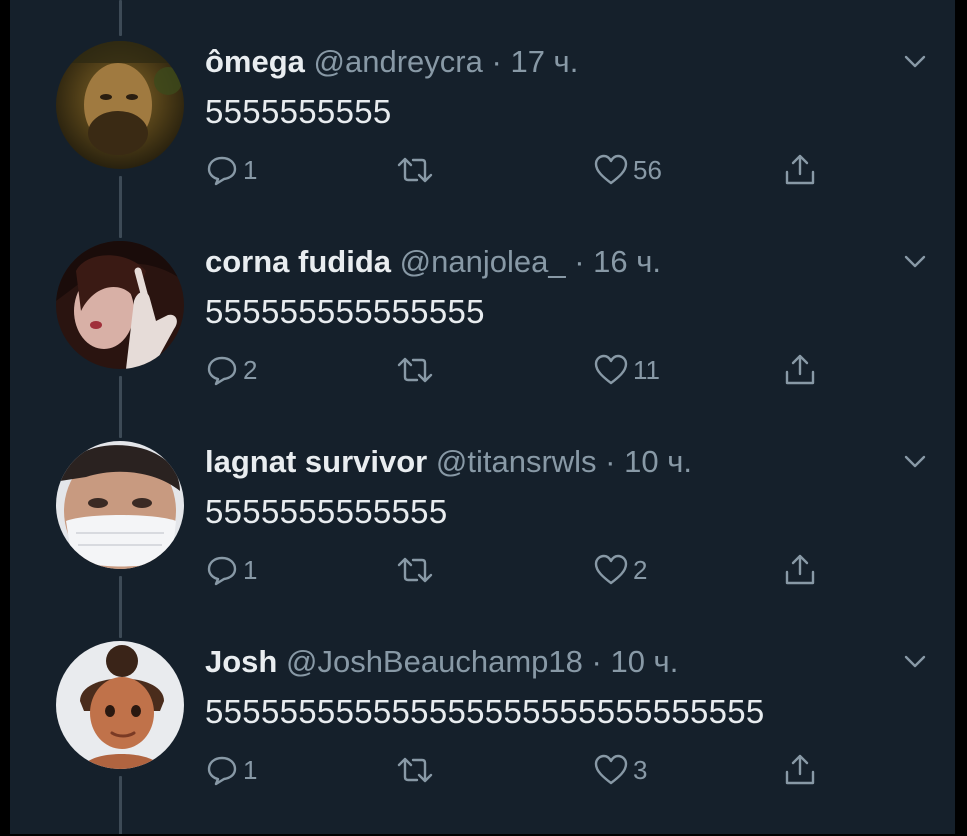  I want to click on like-count: 2, so click(640, 569).